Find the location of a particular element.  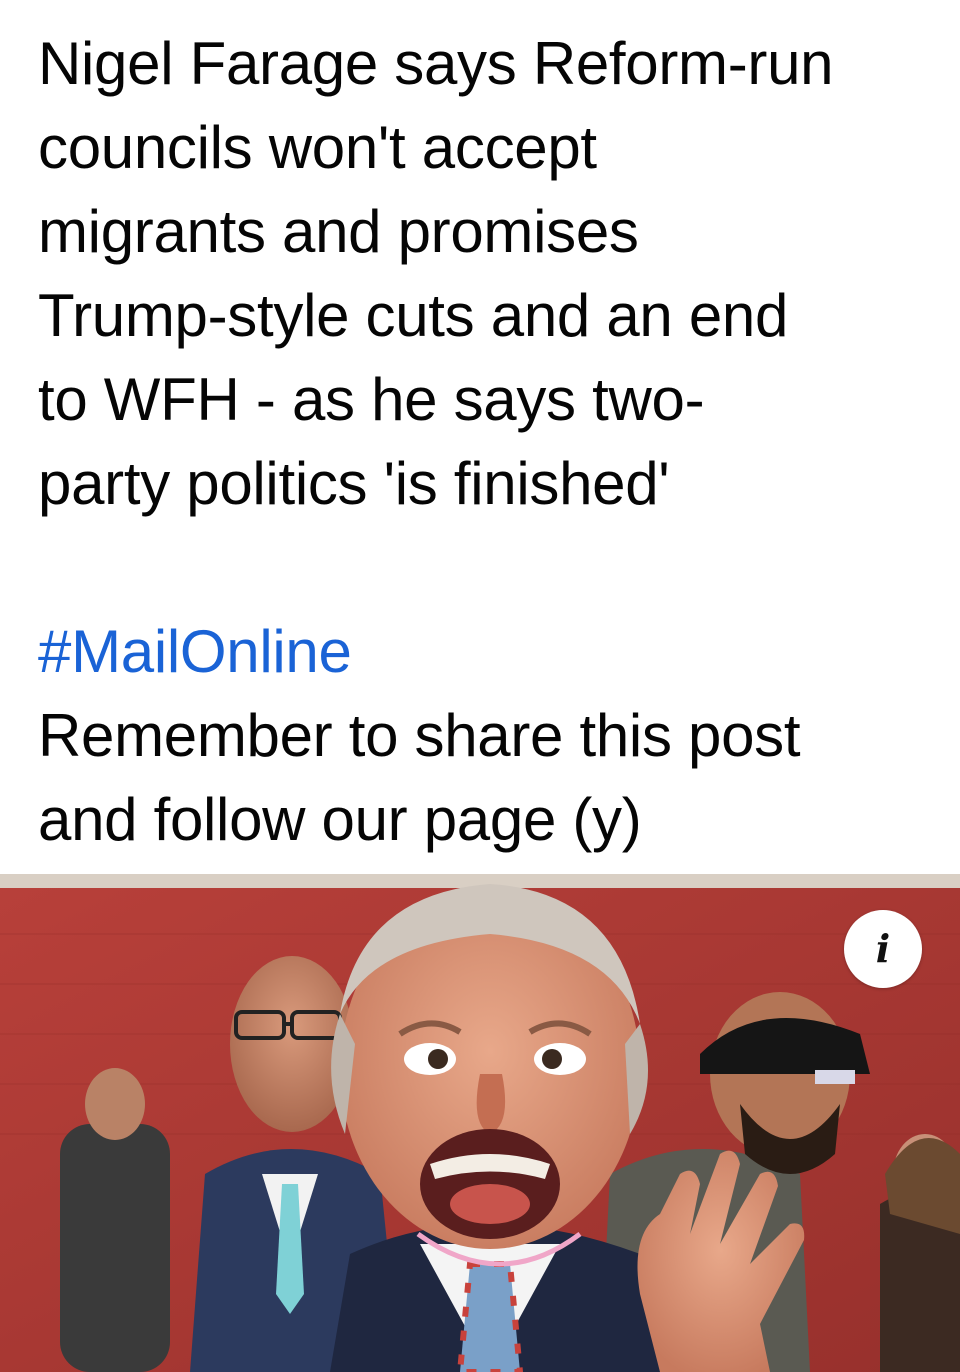

headline-line: migrants and promises is located at coordinates (338, 231).